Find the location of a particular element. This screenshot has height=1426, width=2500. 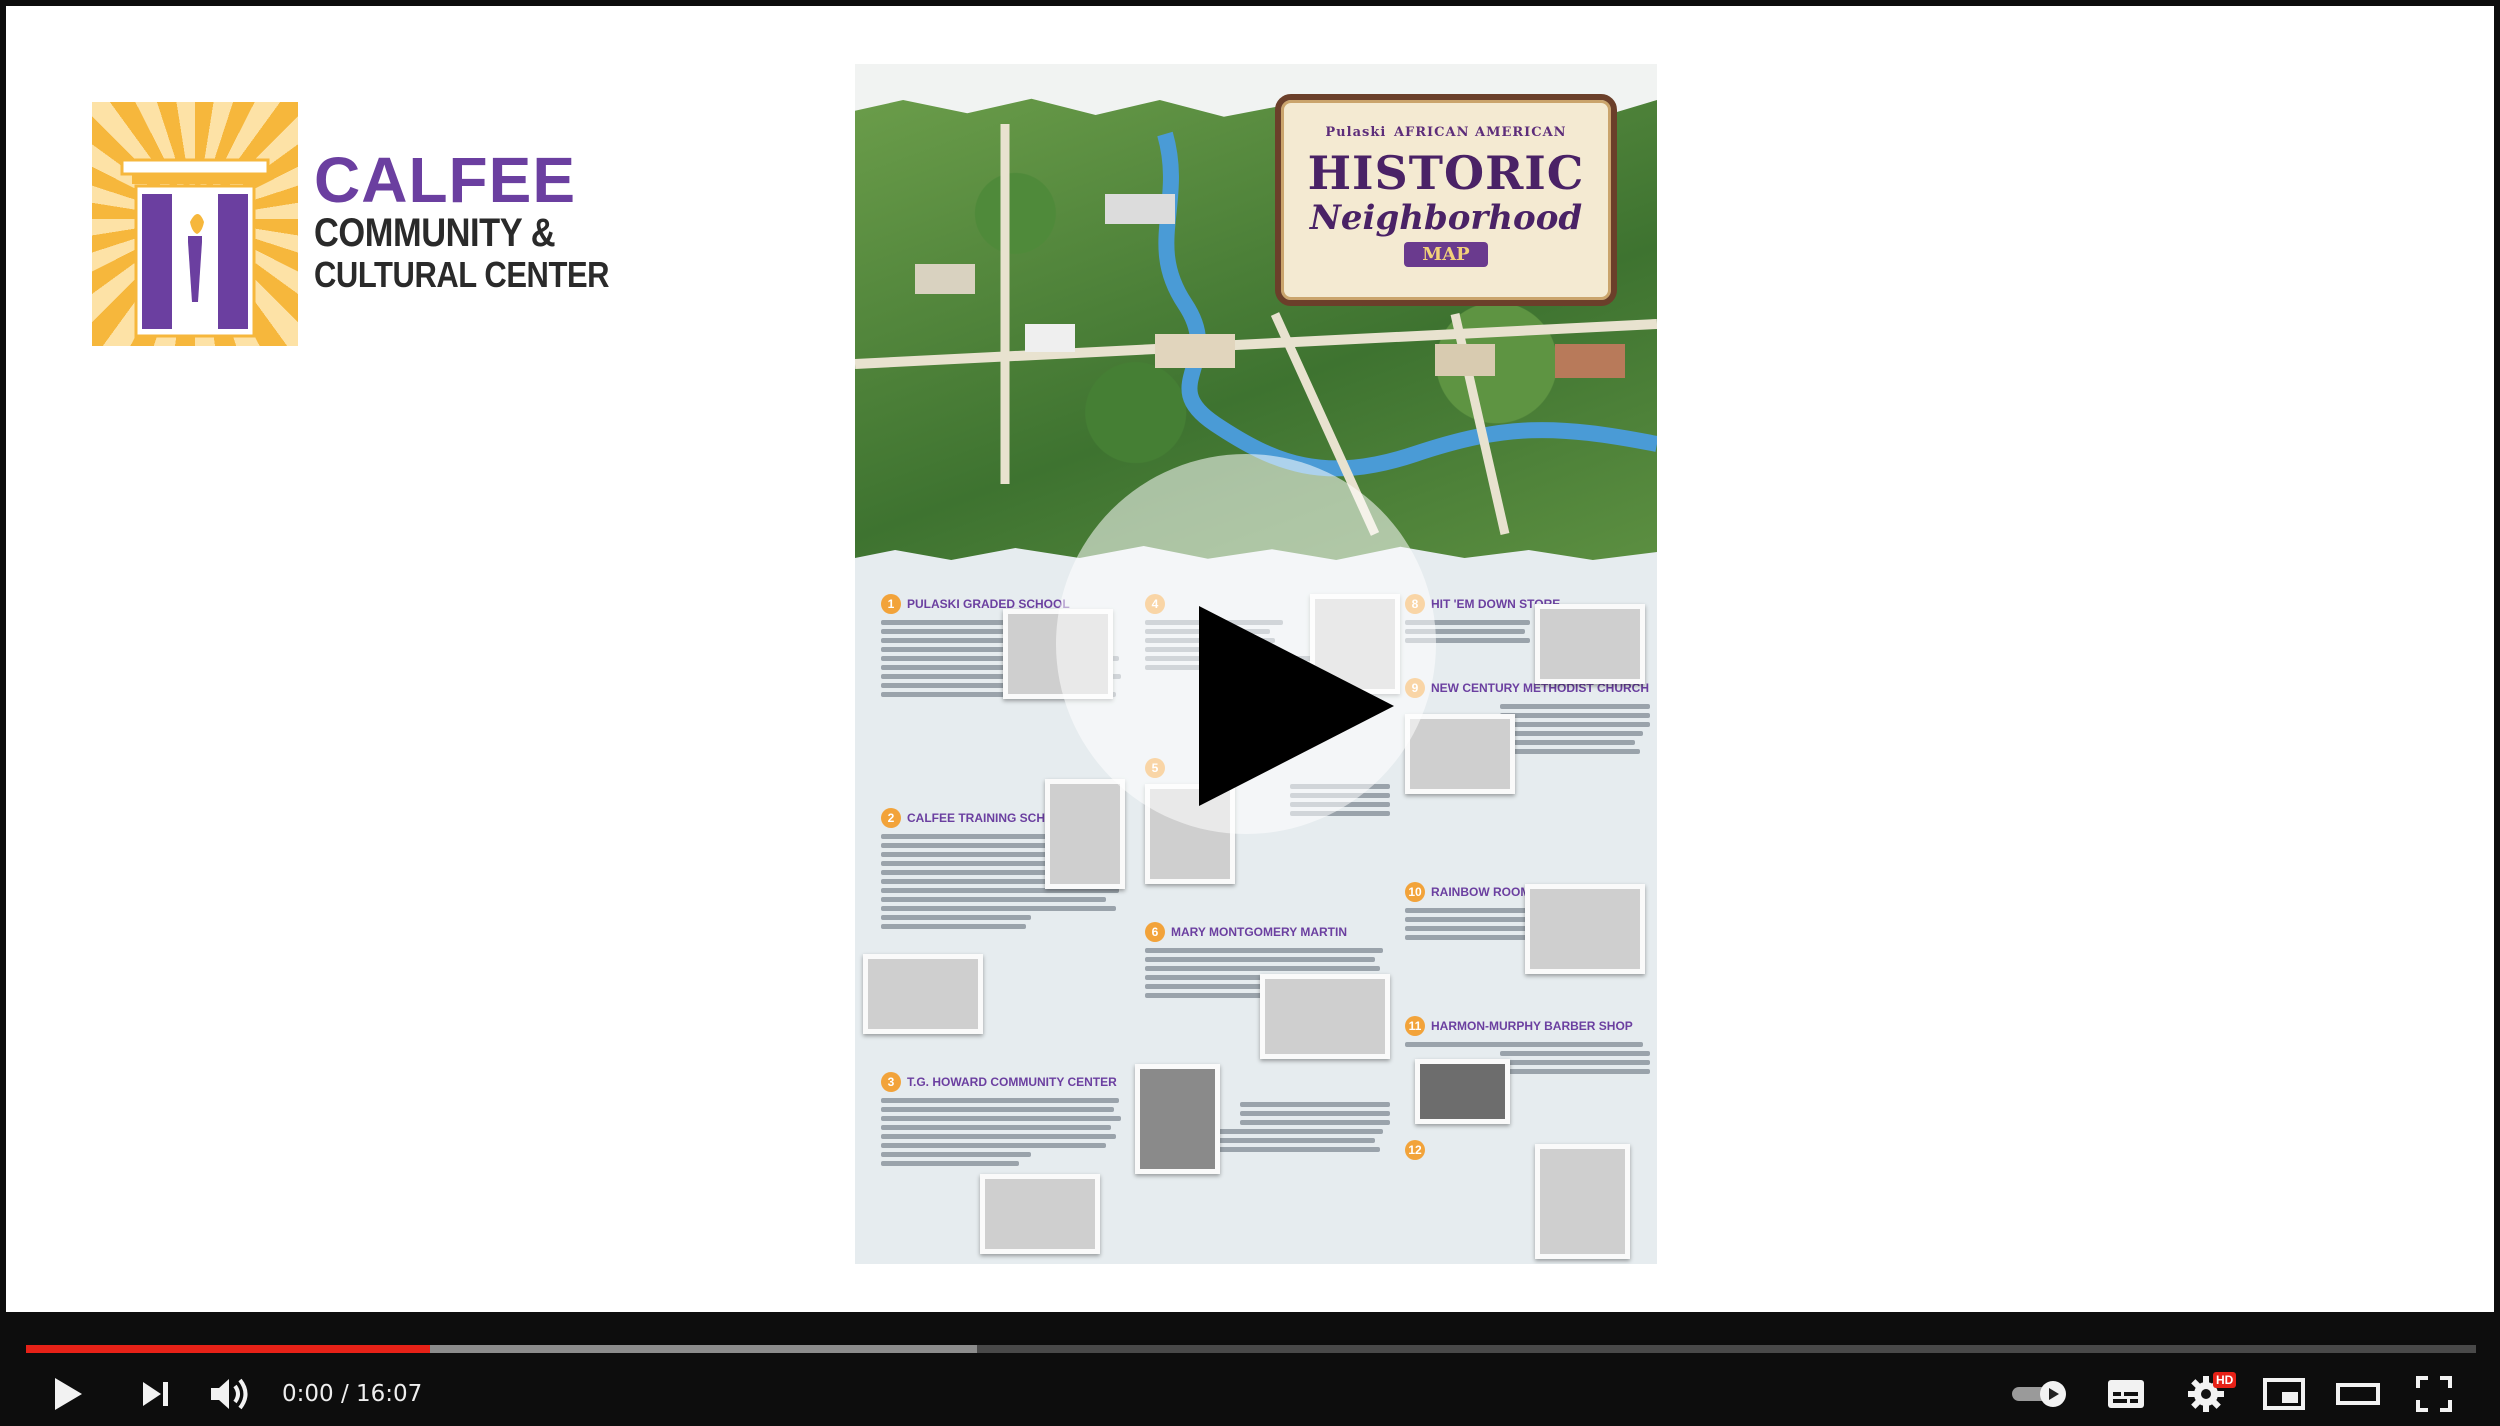

fullscreen-button is located at coordinates (2434, 1394).